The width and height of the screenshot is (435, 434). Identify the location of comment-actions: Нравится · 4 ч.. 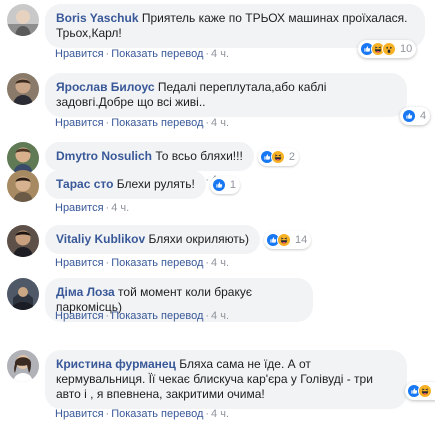
(92, 208).